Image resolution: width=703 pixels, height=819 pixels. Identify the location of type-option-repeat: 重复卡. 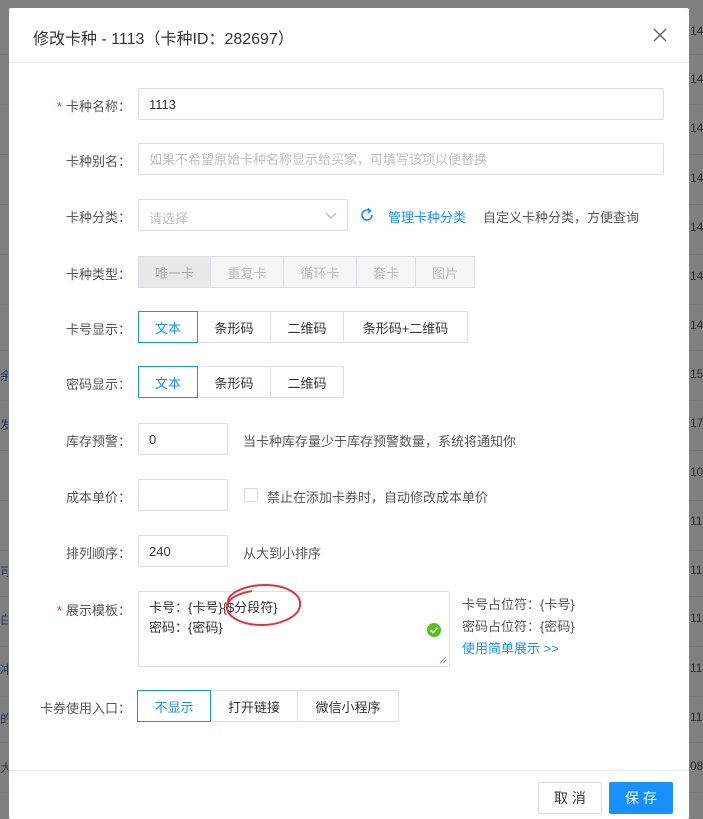
(247, 272).